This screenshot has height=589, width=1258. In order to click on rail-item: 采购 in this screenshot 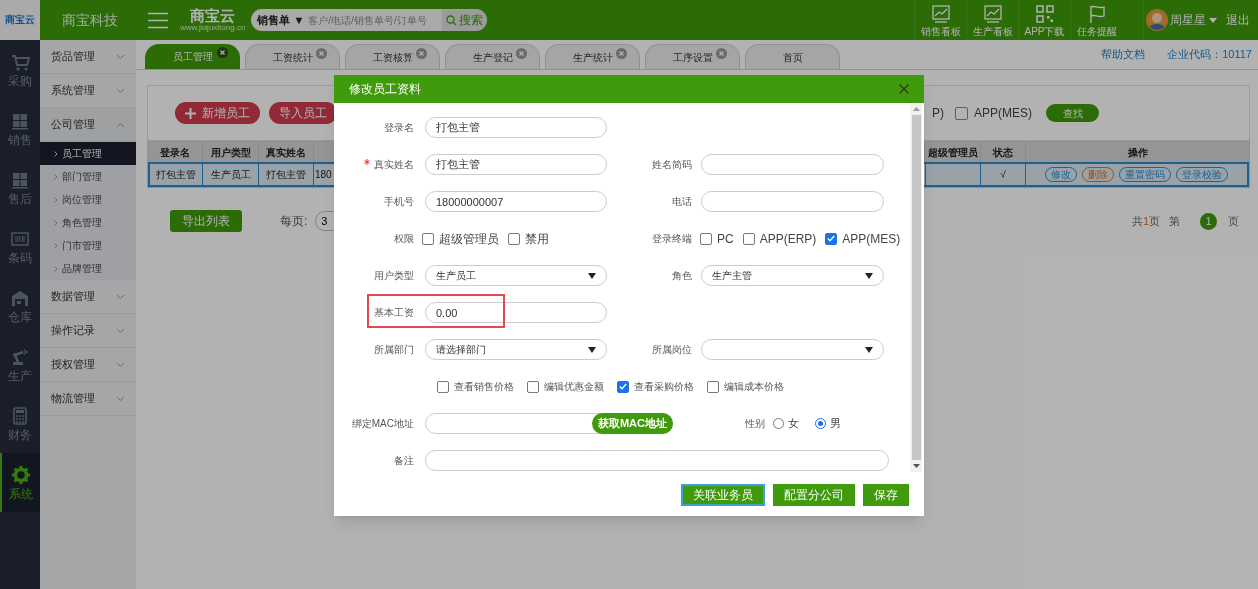, I will do `click(20, 69)`.